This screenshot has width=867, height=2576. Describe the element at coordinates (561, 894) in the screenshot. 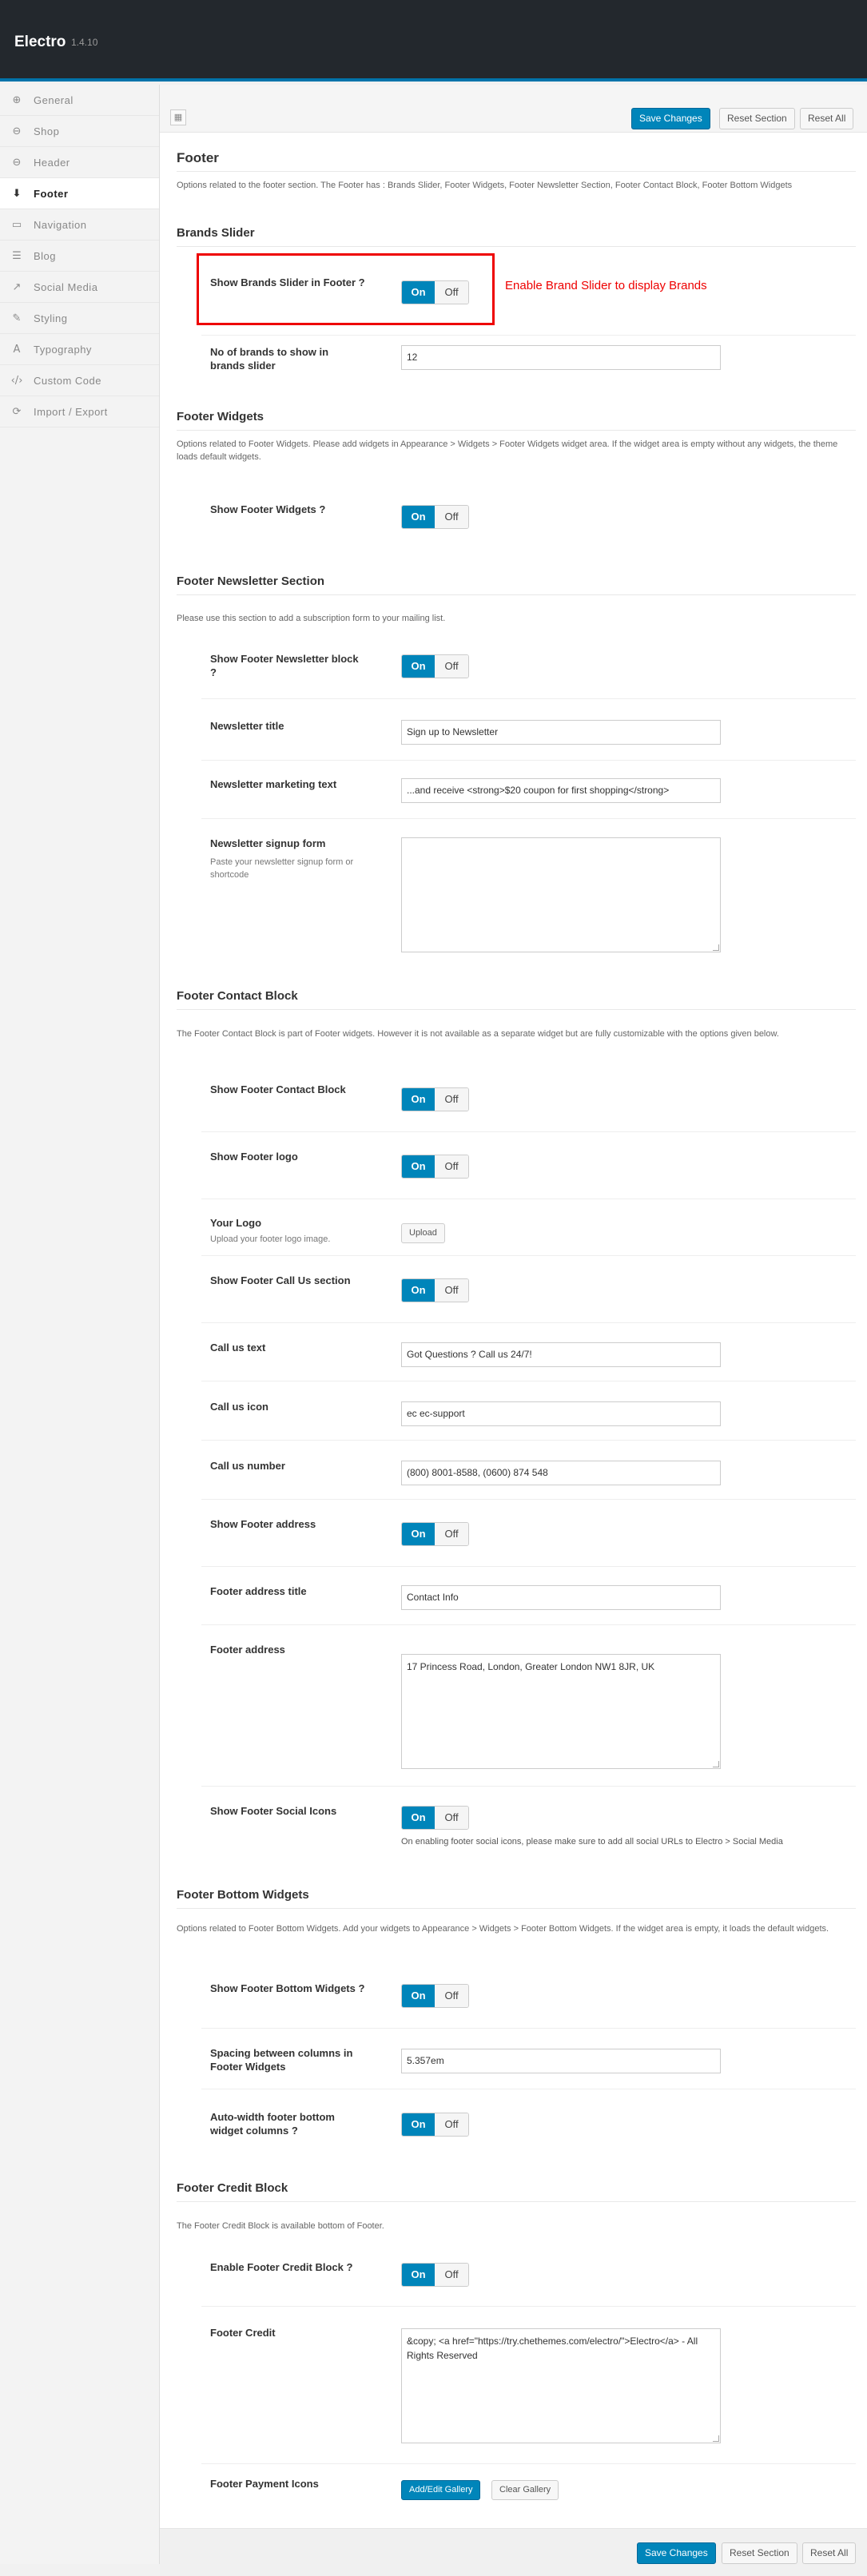

I see `newsletter-form-textarea` at that location.